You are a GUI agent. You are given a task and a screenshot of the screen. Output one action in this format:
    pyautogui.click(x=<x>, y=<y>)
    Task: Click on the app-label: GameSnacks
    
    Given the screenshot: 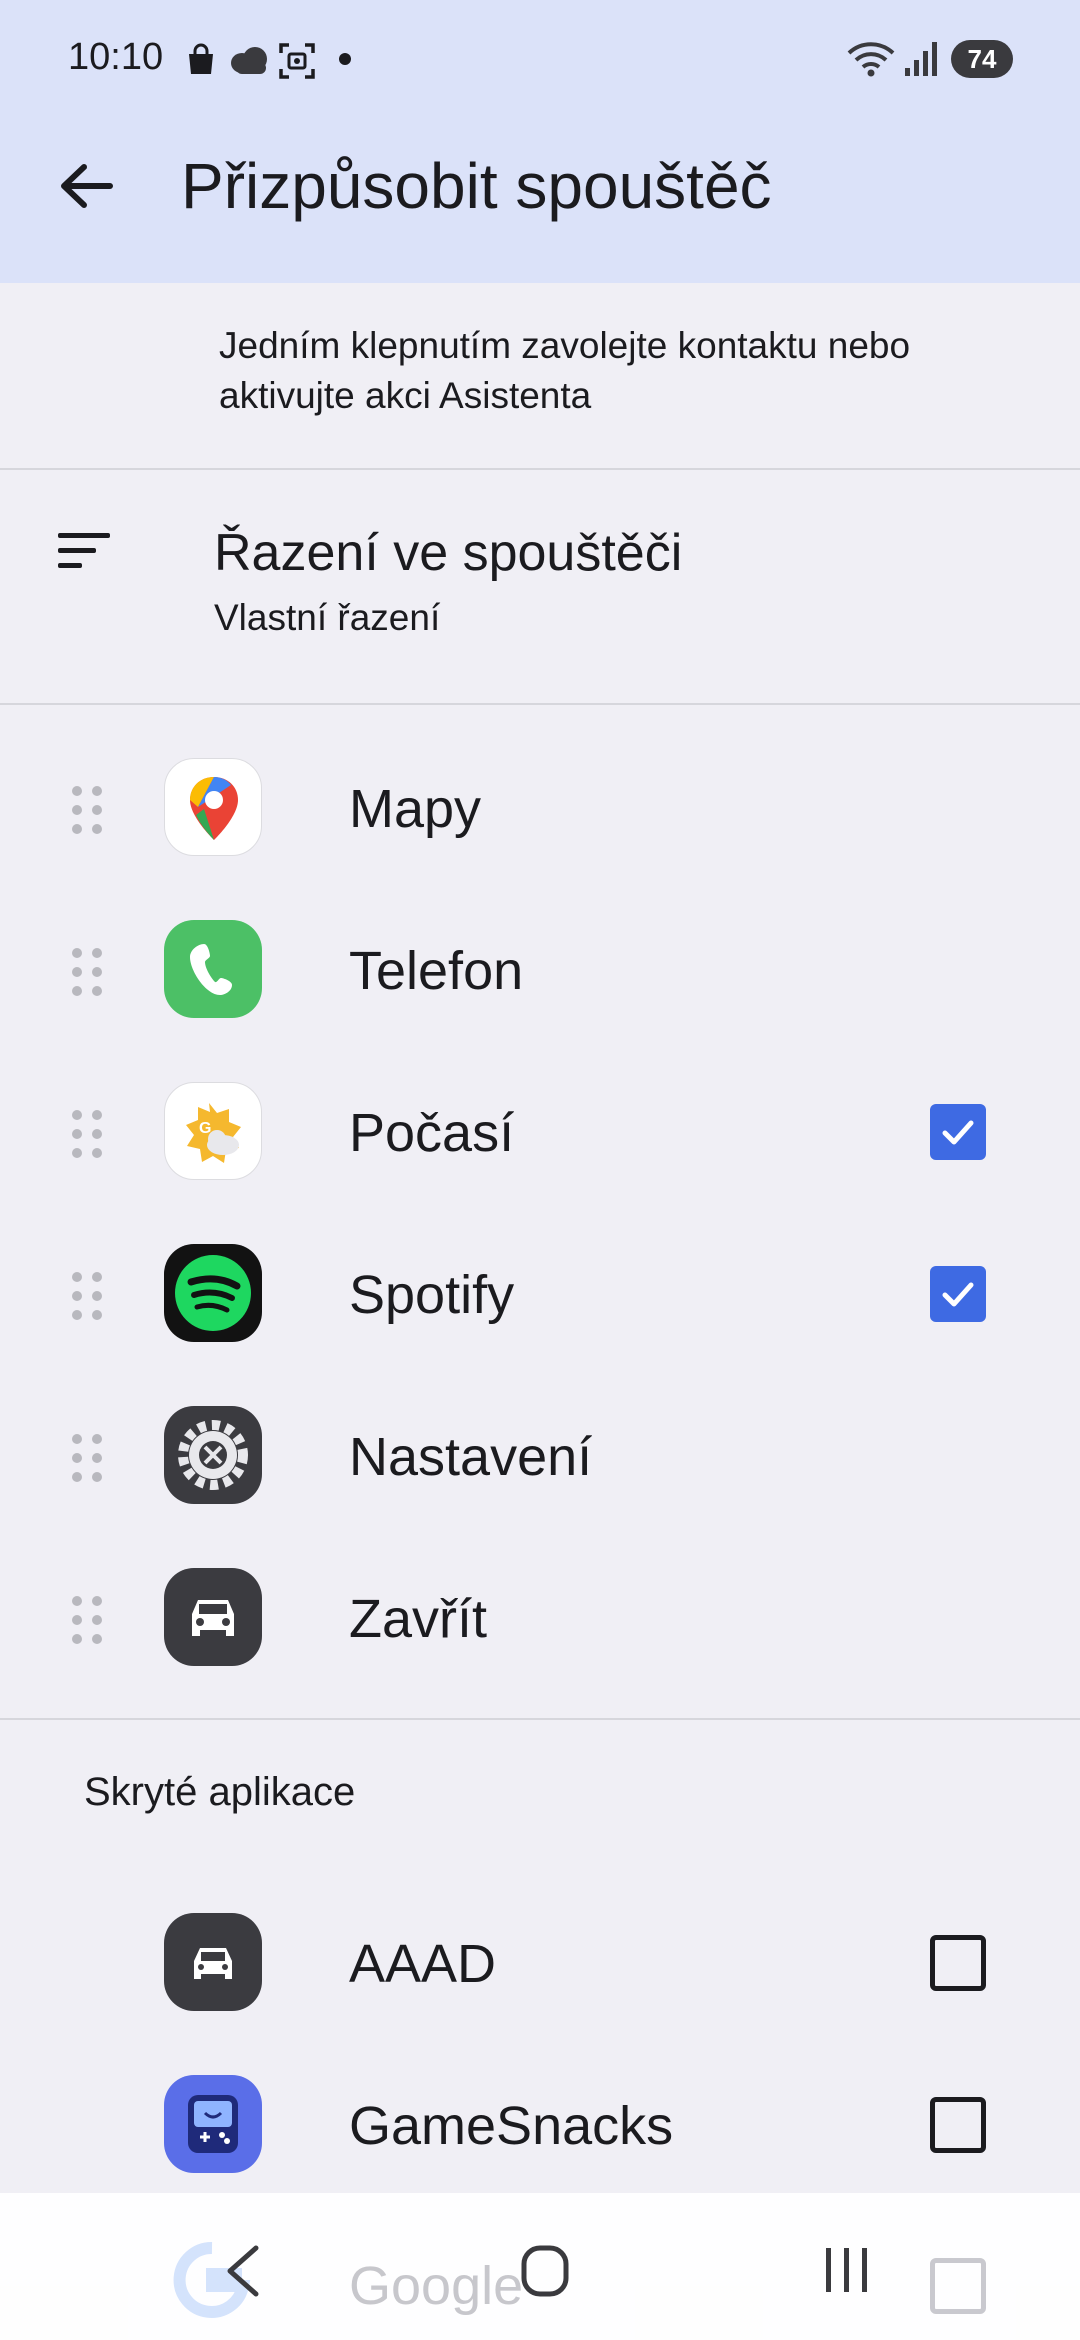 What is the action you would take?
    pyautogui.click(x=511, y=2126)
    